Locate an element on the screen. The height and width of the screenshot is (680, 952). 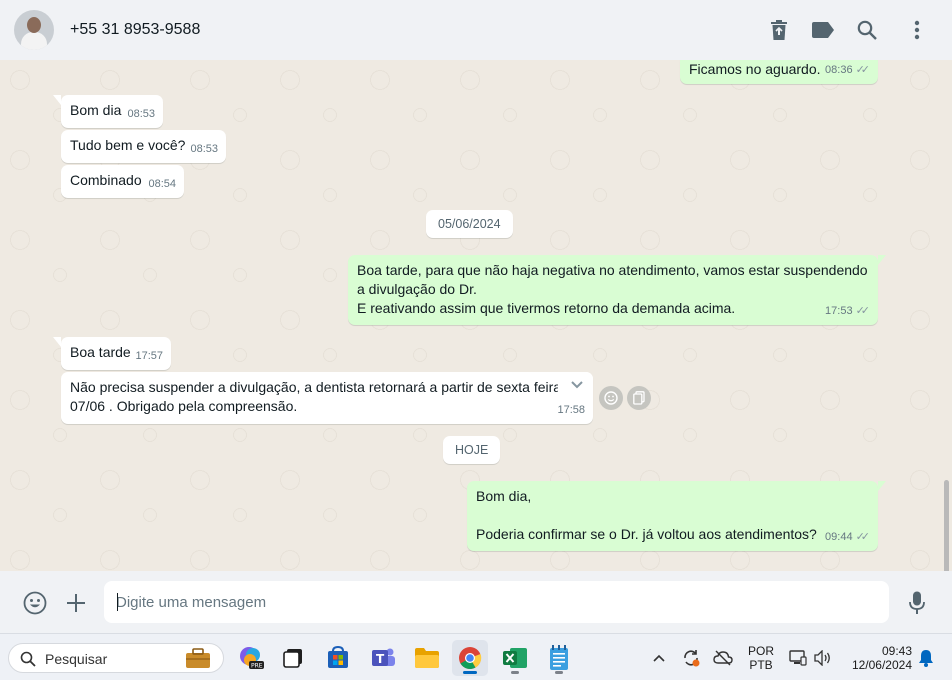
label-icon is located at coordinates (823, 30).